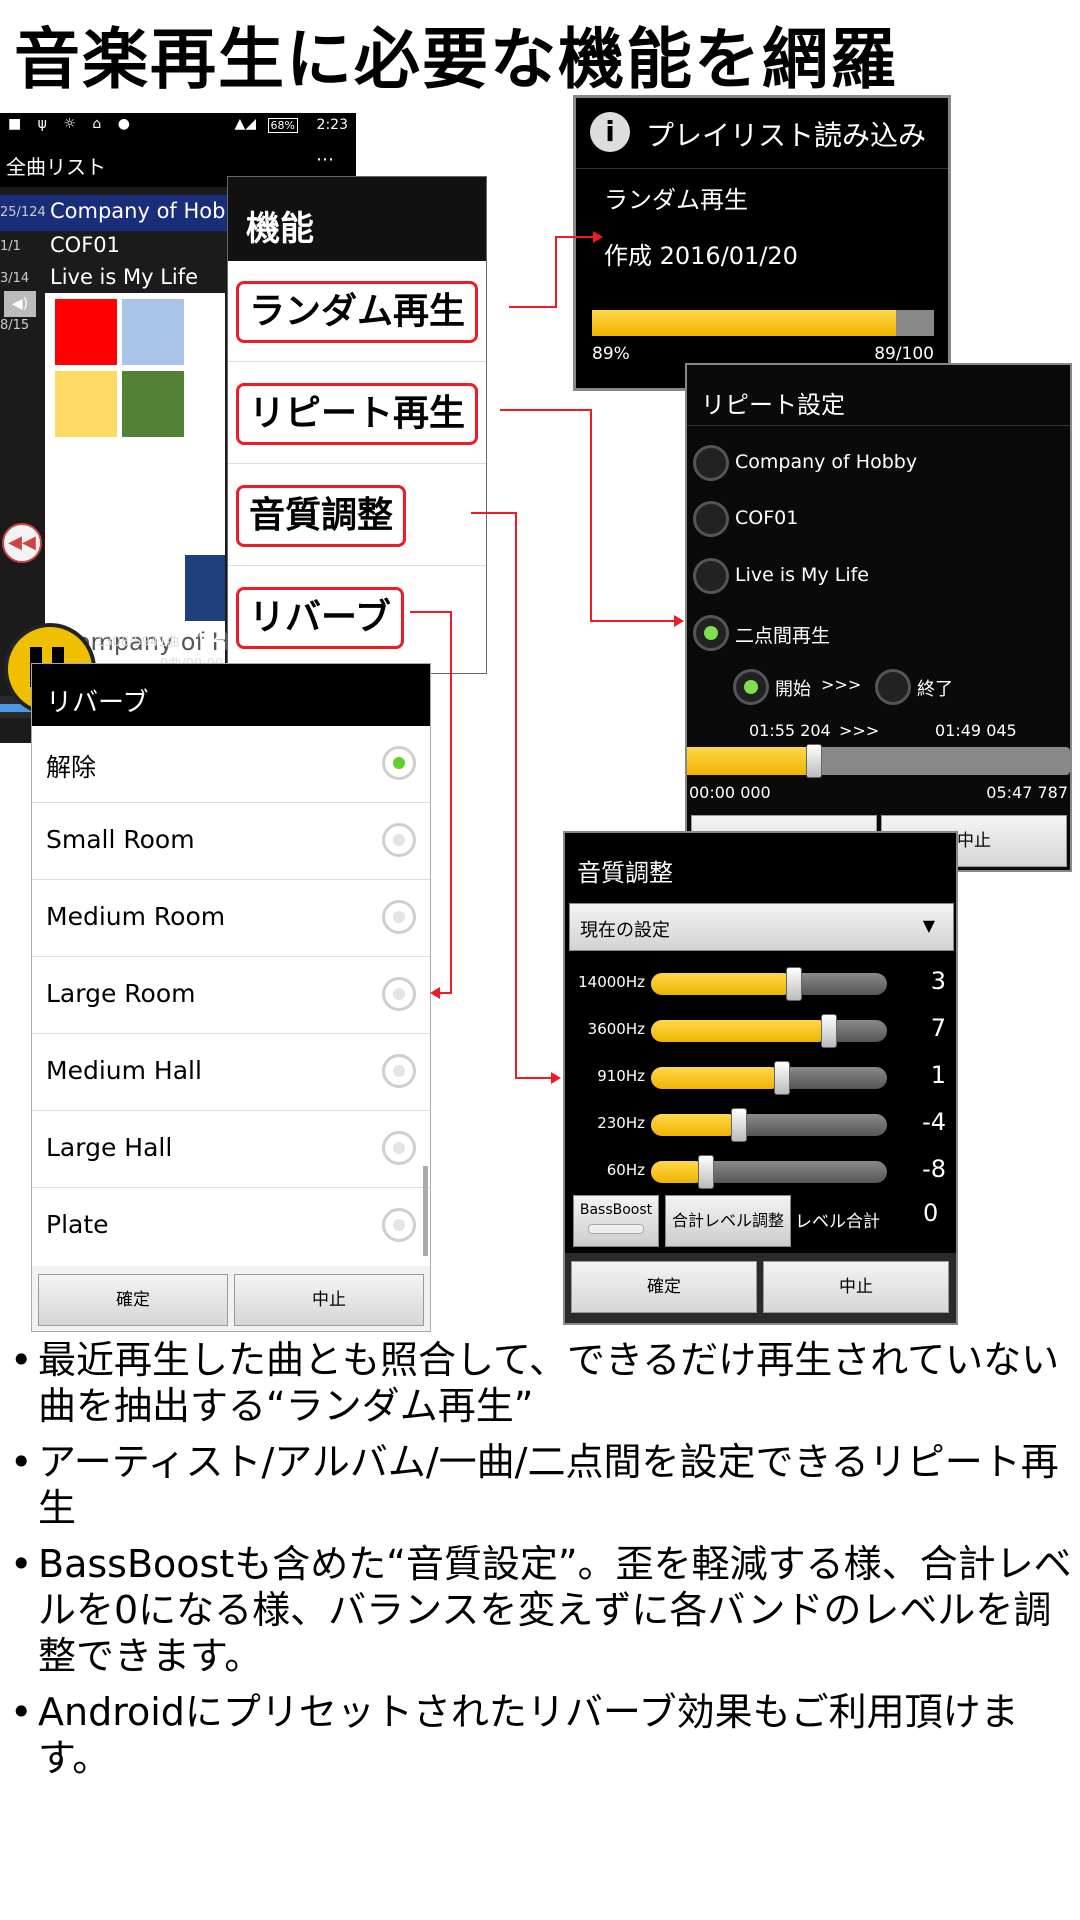 Image resolution: width=1080 pixels, height=1920 pixels. I want to click on art-green-square, so click(153, 404).